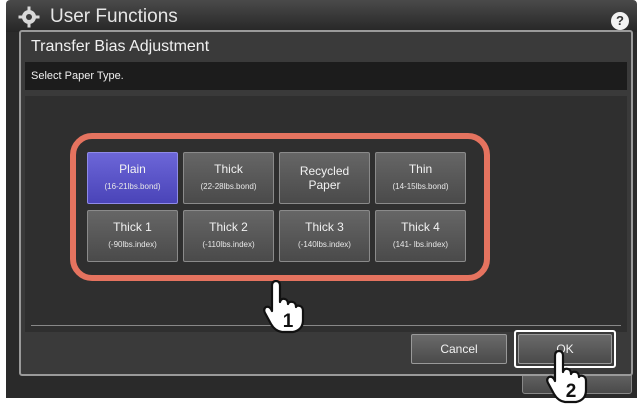 The width and height of the screenshot is (643, 407). I want to click on paper-label: Thick 3, so click(324, 227).